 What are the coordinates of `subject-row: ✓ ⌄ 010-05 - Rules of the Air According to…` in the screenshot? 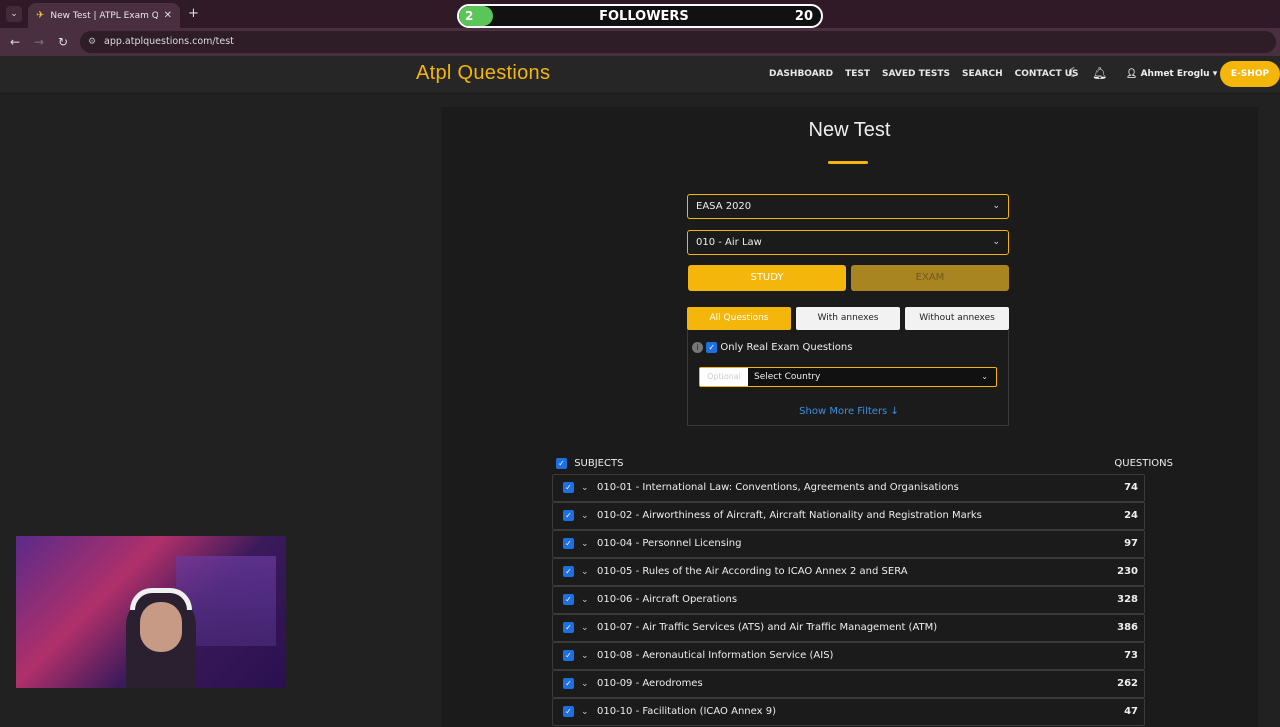 It's located at (848, 572).